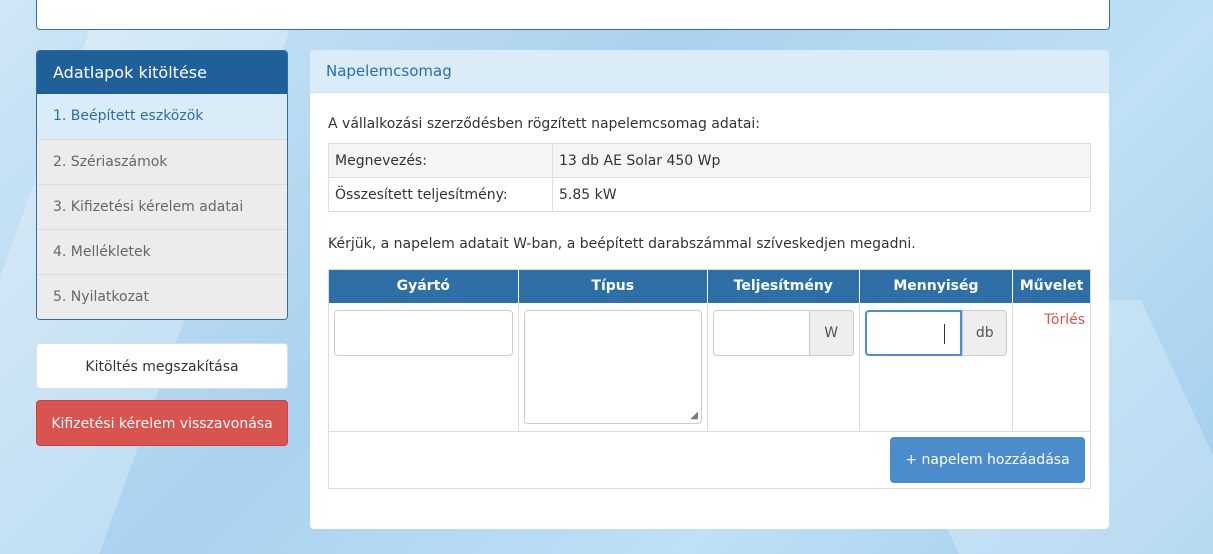  What do you see at coordinates (162, 116) in the screenshot?
I see `sidebar-item-installed-devices: 1. Beépített eszközök` at bounding box center [162, 116].